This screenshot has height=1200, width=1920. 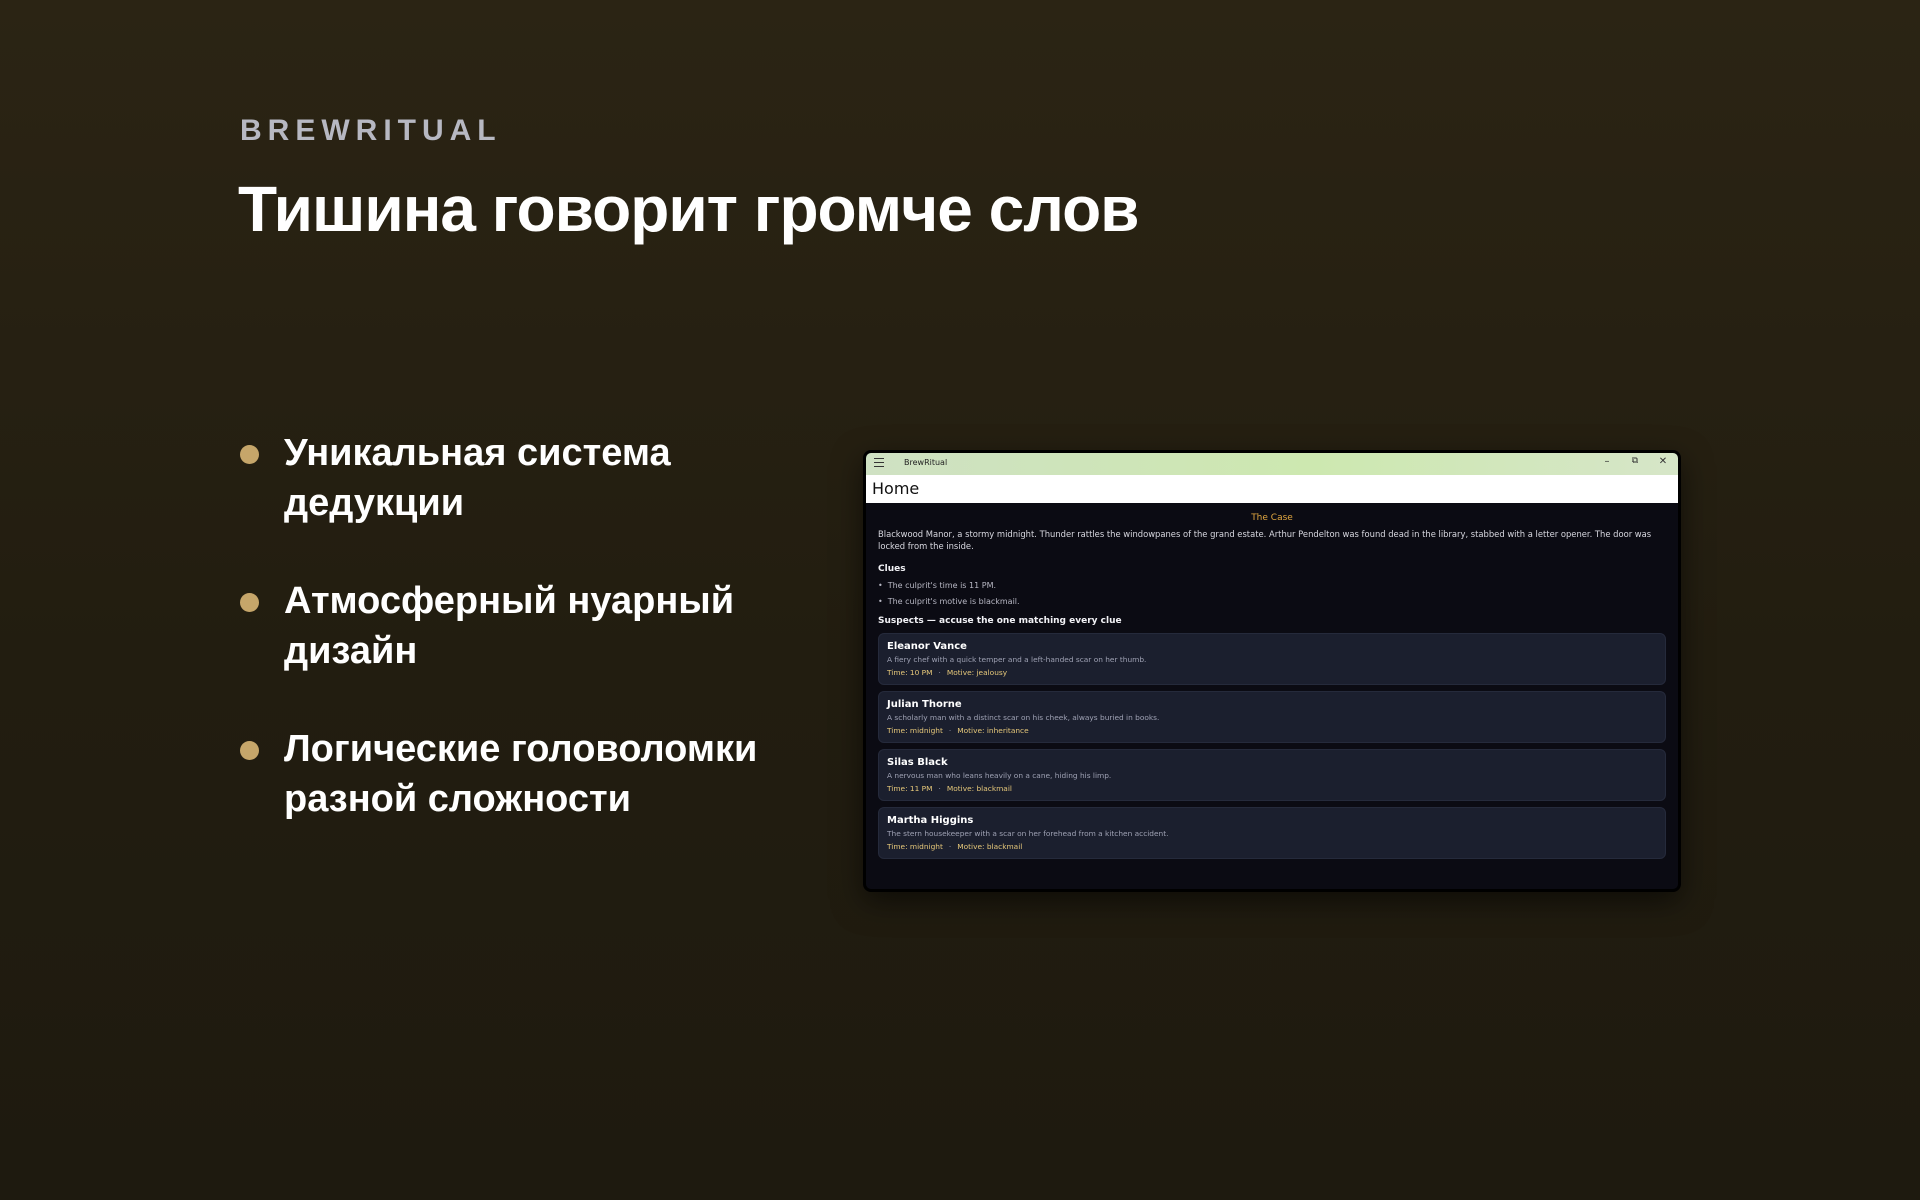 What do you see at coordinates (993, 730) in the screenshot?
I see `suspect-motive: Motive: inheritance` at bounding box center [993, 730].